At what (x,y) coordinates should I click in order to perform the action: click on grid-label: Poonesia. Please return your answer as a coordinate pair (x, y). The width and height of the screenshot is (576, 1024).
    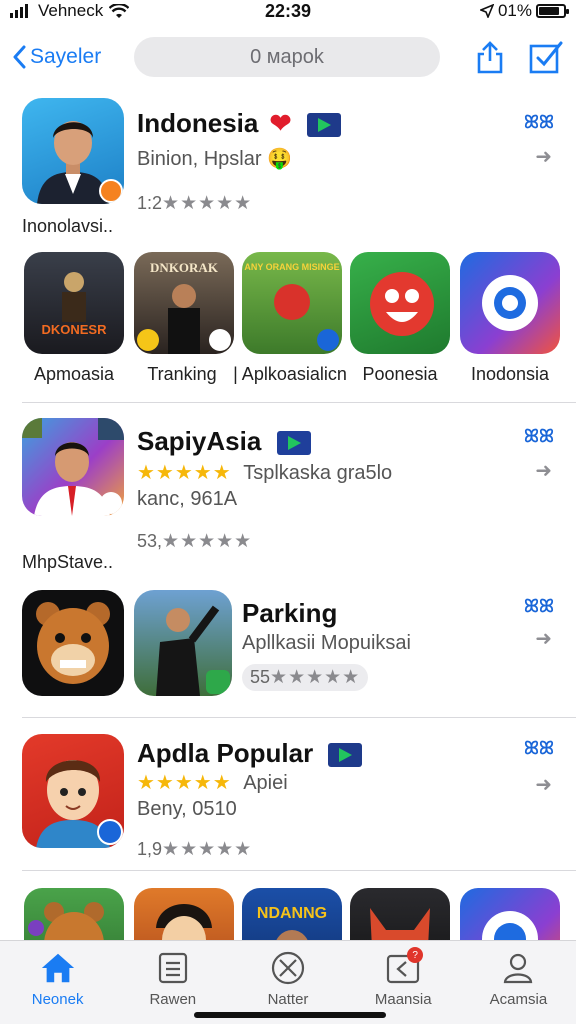
    Looking at the image, I should click on (400, 374).